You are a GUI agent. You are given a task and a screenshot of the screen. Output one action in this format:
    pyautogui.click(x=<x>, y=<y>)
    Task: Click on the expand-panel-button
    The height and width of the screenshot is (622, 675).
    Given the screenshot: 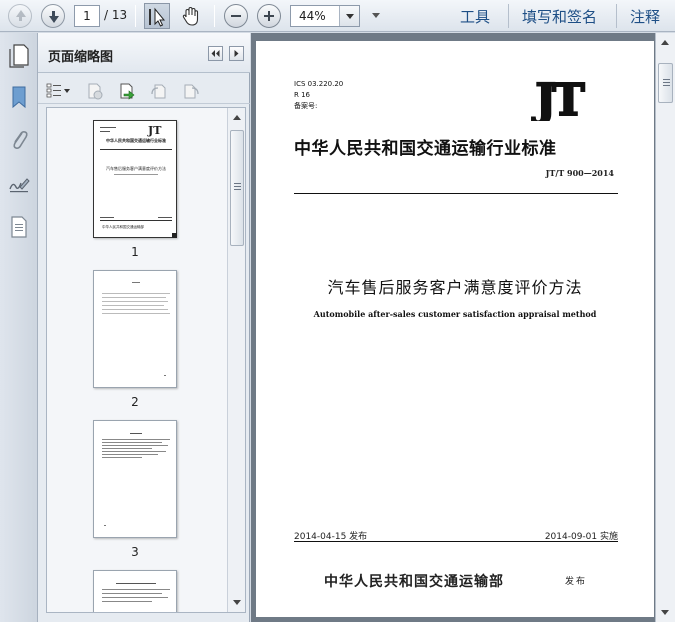 What is the action you would take?
    pyautogui.click(x=236, y=53)
    